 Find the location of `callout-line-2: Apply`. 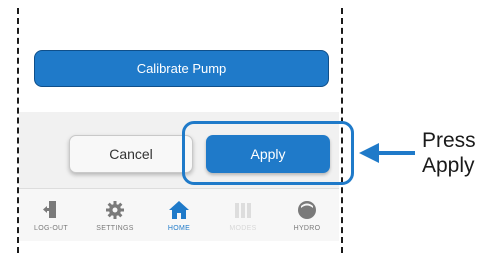

callout-line-2: Apply is located at coordinates (448, 165).